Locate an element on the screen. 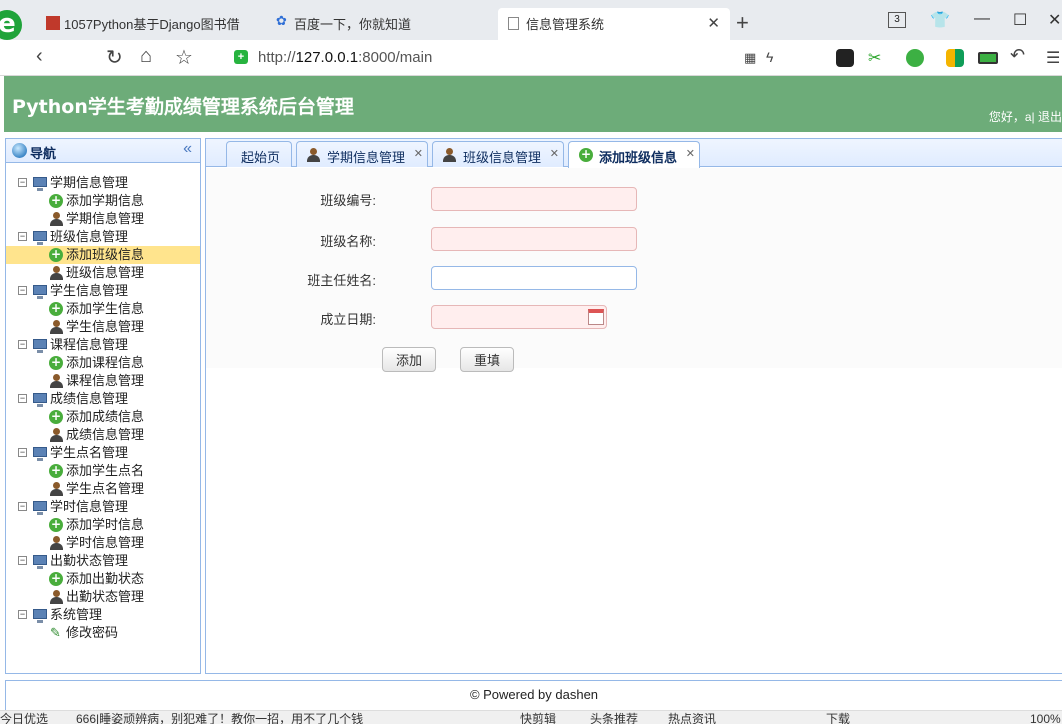 The height and width of the screenshot is (724, 1062). pencil-icon: ✎ is located at coordinates (55, 632).